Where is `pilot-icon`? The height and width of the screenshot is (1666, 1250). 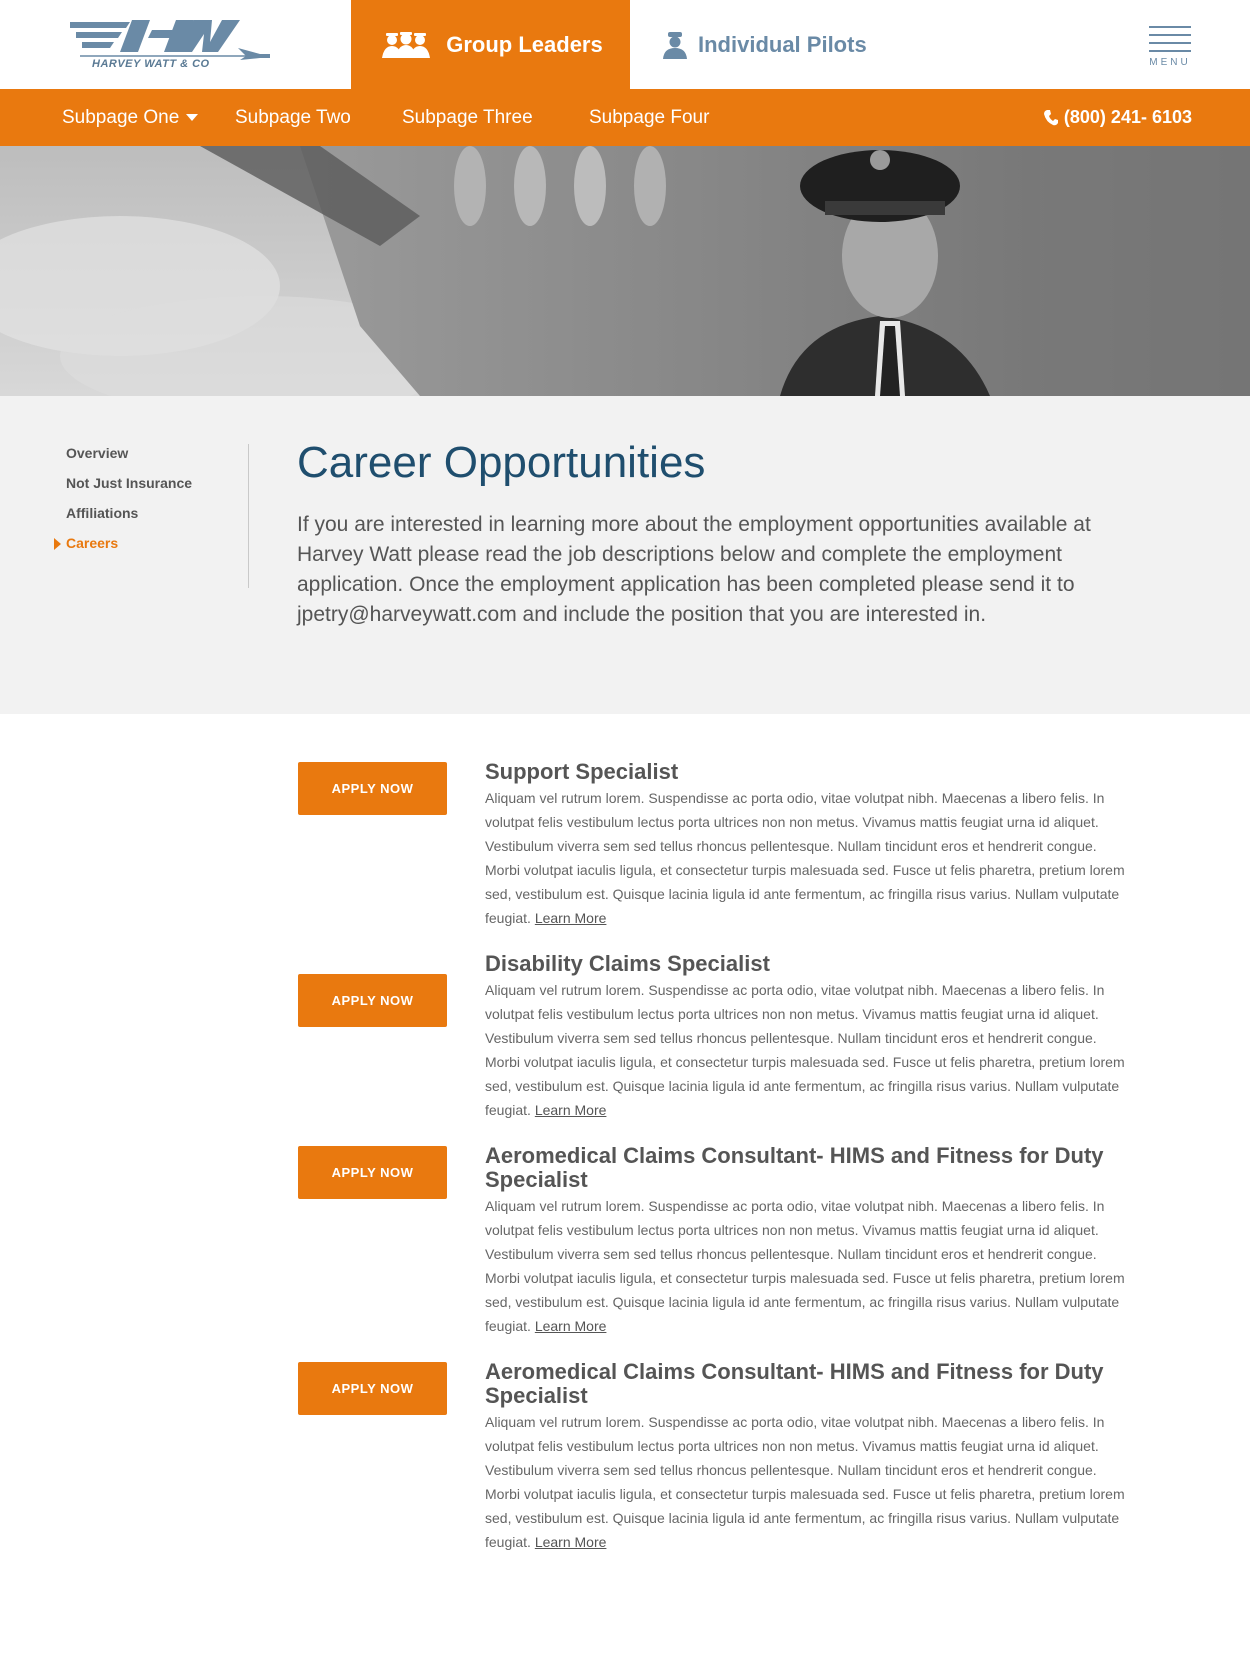
pilot-icon is located at coordinates (675, 45).